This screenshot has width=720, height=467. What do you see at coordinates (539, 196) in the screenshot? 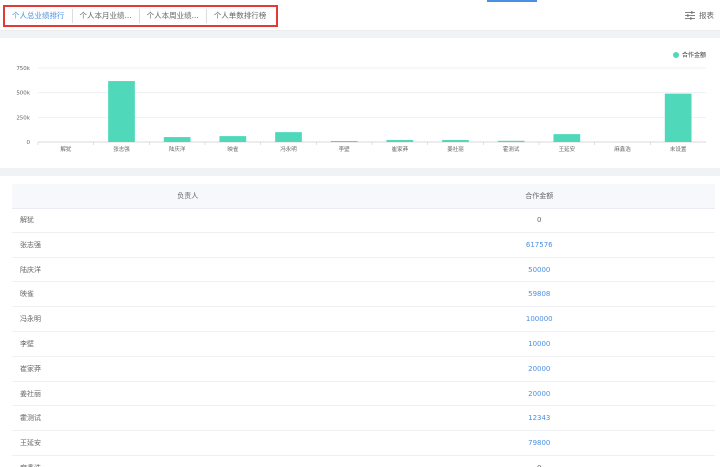
I see `header-amount: 合作金额` at bounding box center [539, 196].